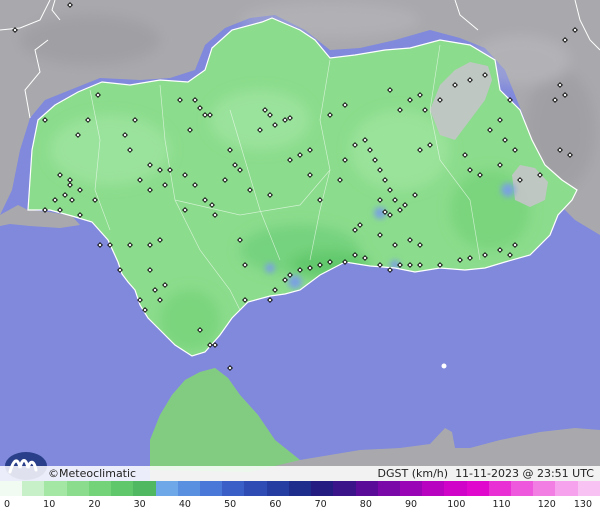 The image size is (600, 517). What do you see at coordinates (411, 504) in the screenshot?
I see `legend-tick-label: 90` at bounding box center [411, 504].